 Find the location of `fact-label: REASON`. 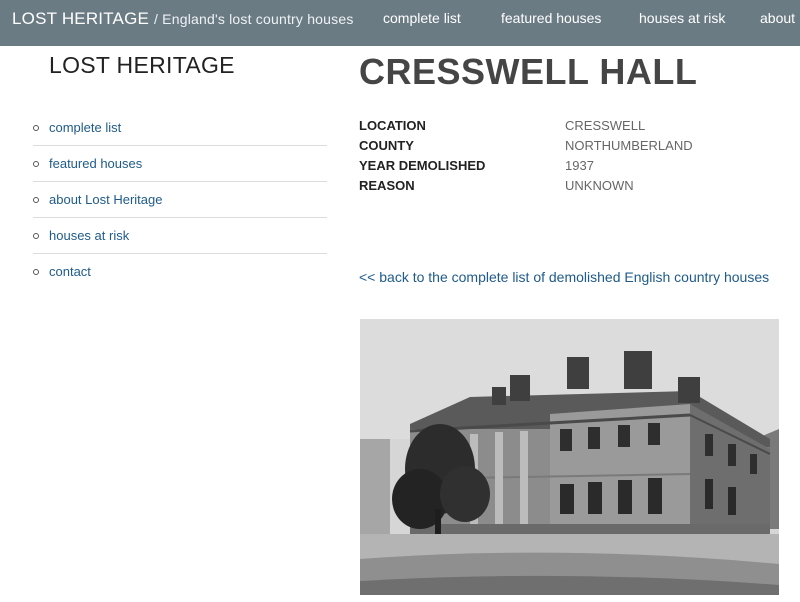

fact-label: REASON is located at coordinates (387, 185).